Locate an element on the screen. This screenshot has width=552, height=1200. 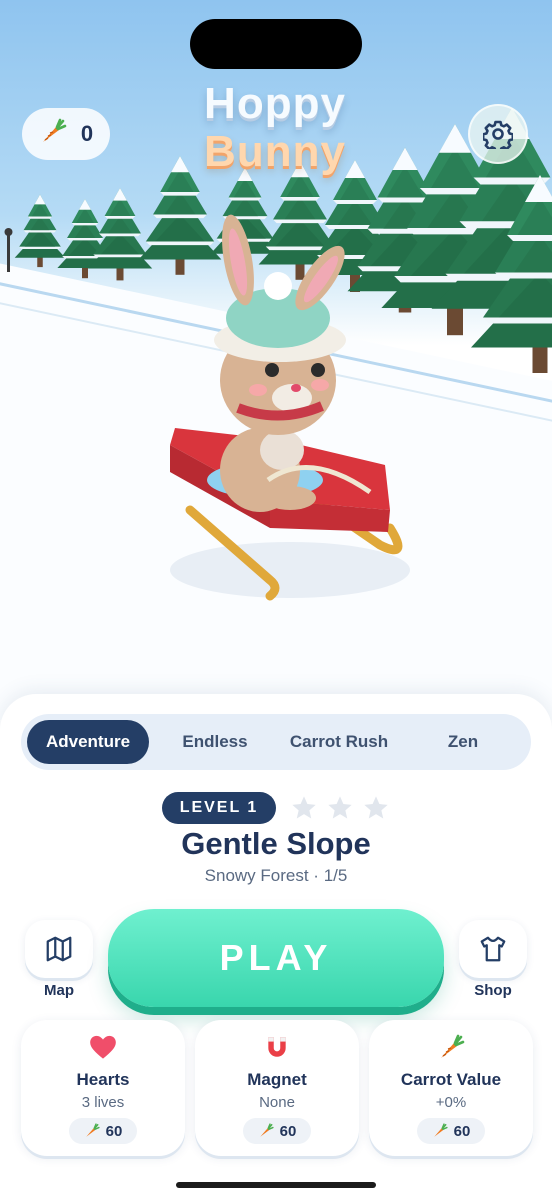
powerup-value: None is located at coordinates (277, 1102).